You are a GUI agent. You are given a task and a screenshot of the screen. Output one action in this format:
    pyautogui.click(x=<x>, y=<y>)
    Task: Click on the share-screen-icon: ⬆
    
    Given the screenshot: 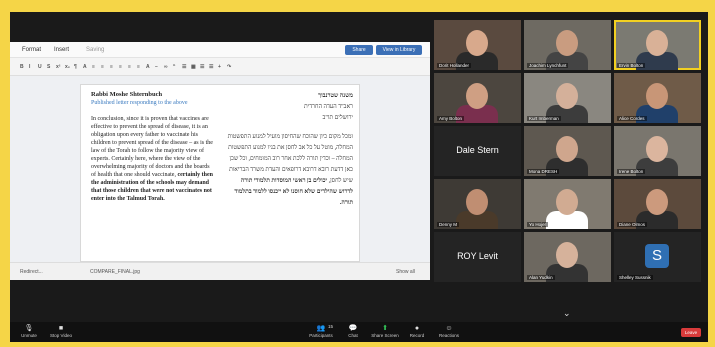 What is the action you would take?
    pyautogui.click(x=385, y=328)
    